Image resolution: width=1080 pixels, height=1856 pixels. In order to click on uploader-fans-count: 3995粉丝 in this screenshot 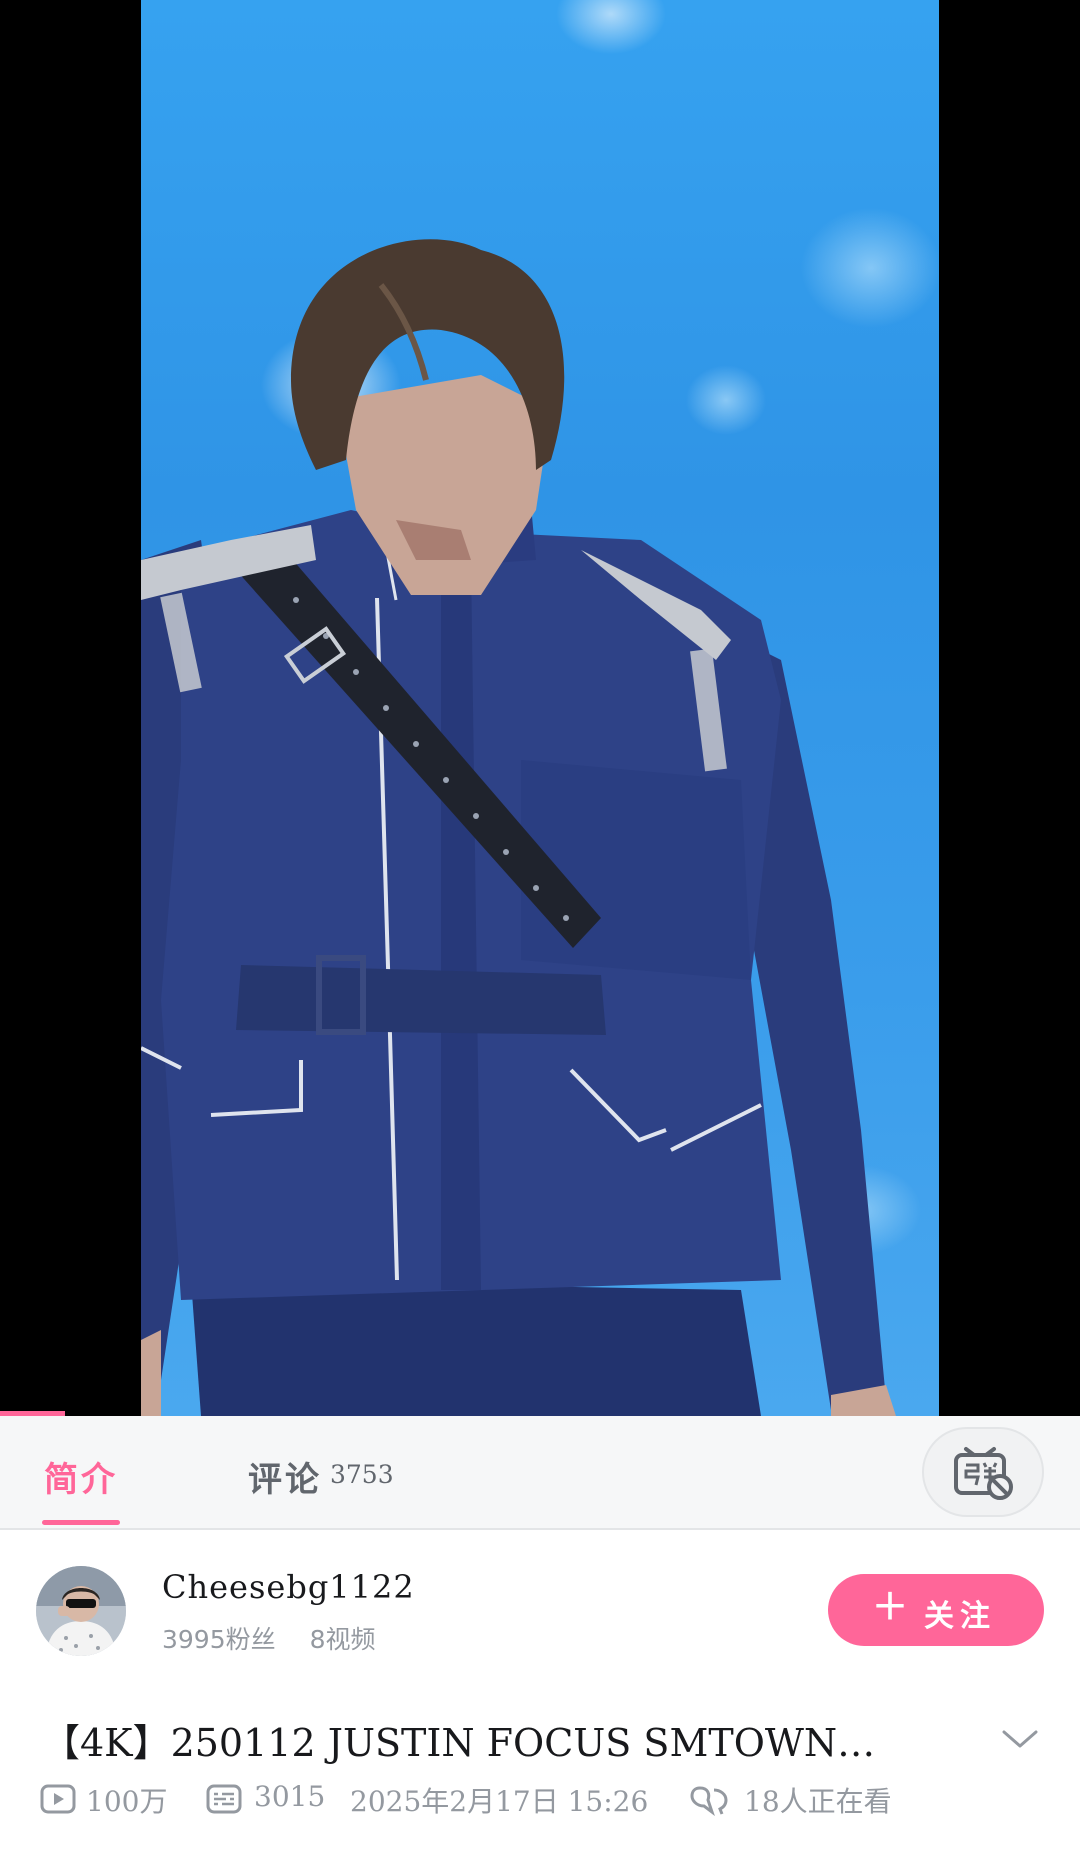, I will do `click(219, 1639)`.